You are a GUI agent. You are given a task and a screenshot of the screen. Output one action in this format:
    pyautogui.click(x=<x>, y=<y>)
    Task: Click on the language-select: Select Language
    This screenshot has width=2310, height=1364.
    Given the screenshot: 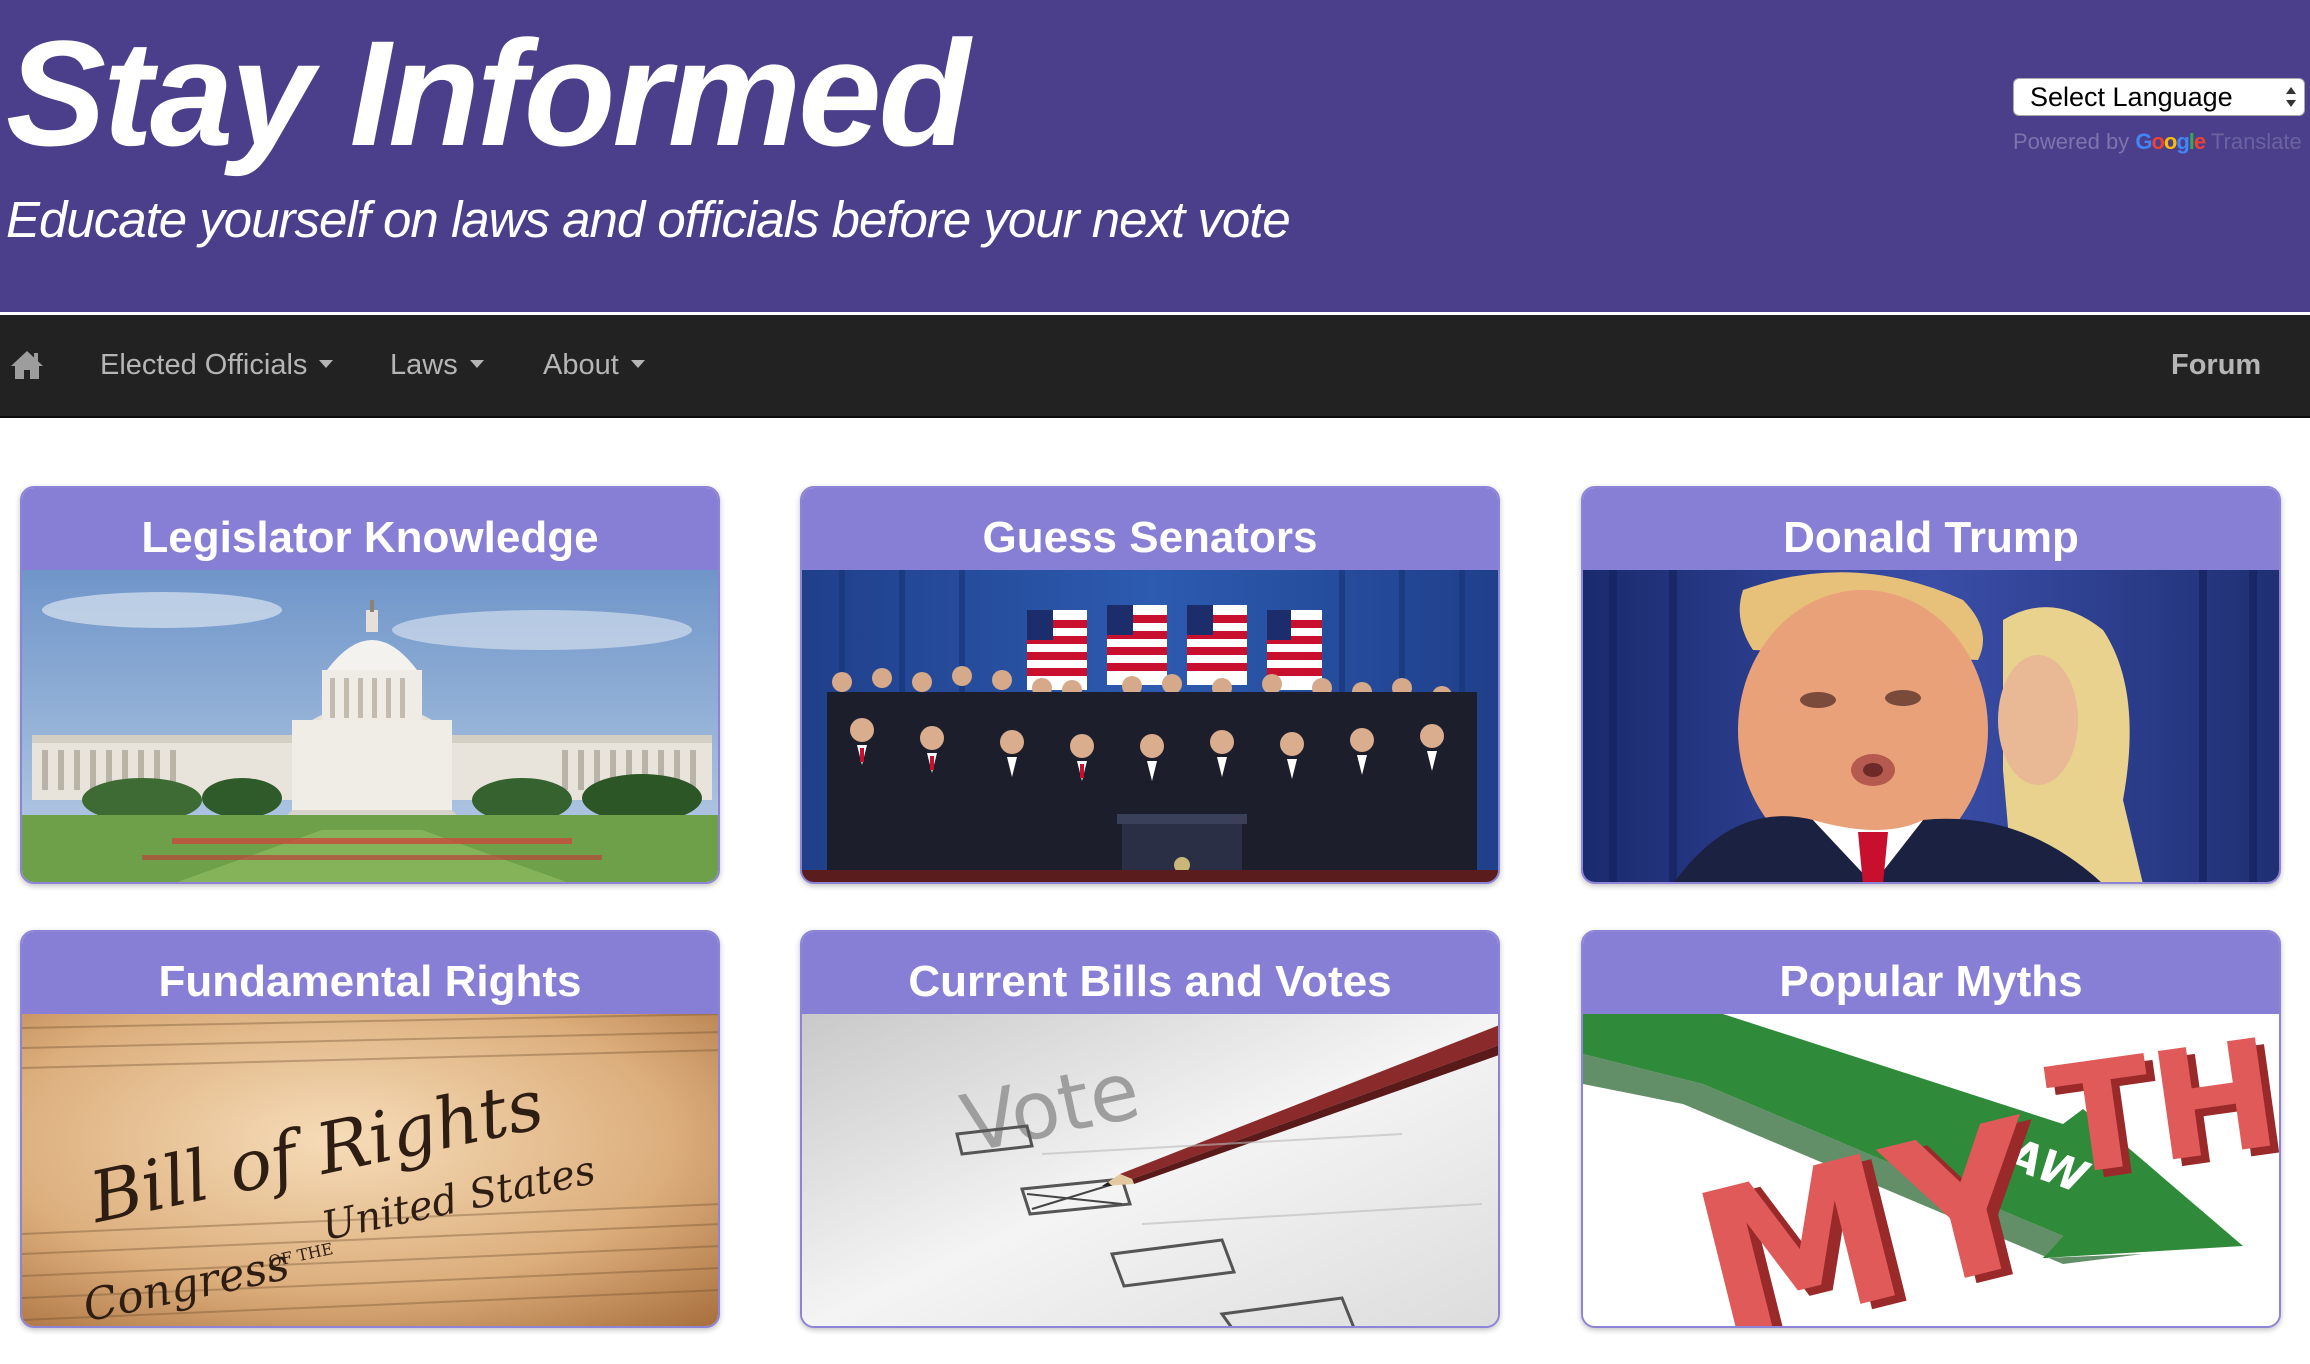 What is the action you would take?
    pyautogui.click(x=2159, y=97)
    